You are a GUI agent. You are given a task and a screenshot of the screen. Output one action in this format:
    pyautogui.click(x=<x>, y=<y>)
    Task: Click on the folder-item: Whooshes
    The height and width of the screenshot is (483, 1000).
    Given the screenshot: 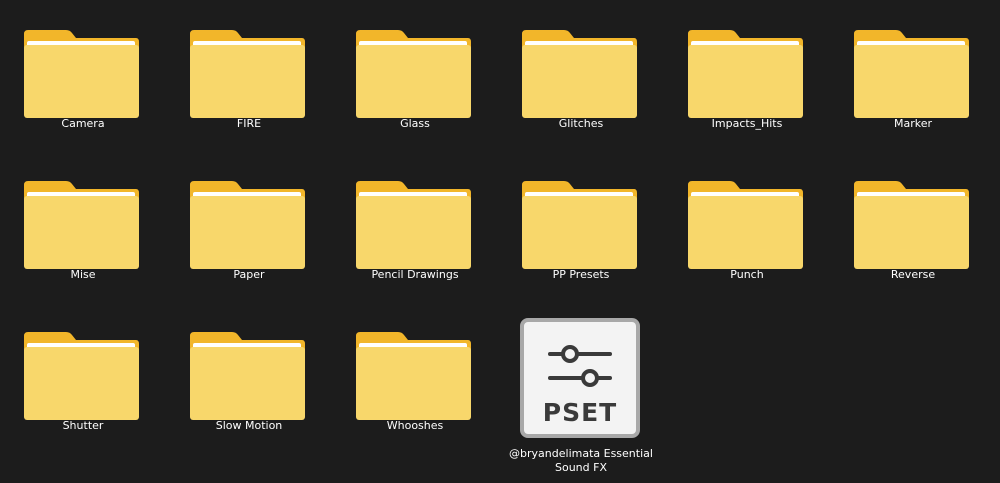 What is the action you would take?
    pyautogui.click(x=415, y=377)
    